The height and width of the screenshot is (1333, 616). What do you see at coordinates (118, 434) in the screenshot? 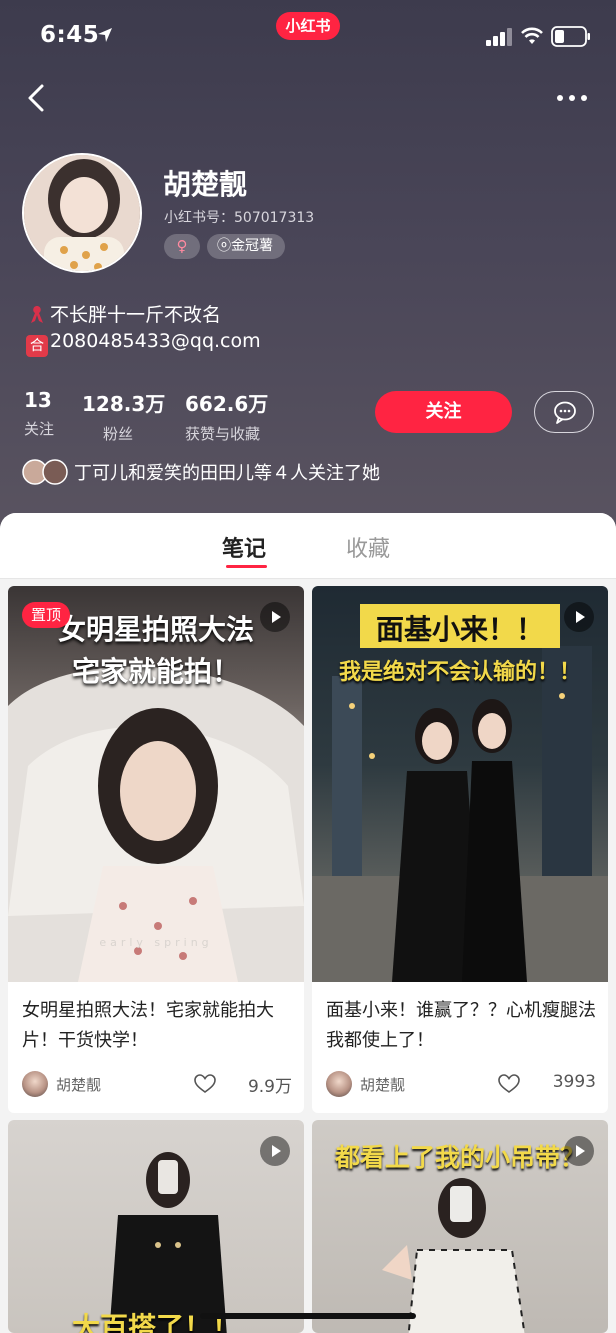
I see `stat-followers-label: 粉丝` at bounding box center [118, 434].